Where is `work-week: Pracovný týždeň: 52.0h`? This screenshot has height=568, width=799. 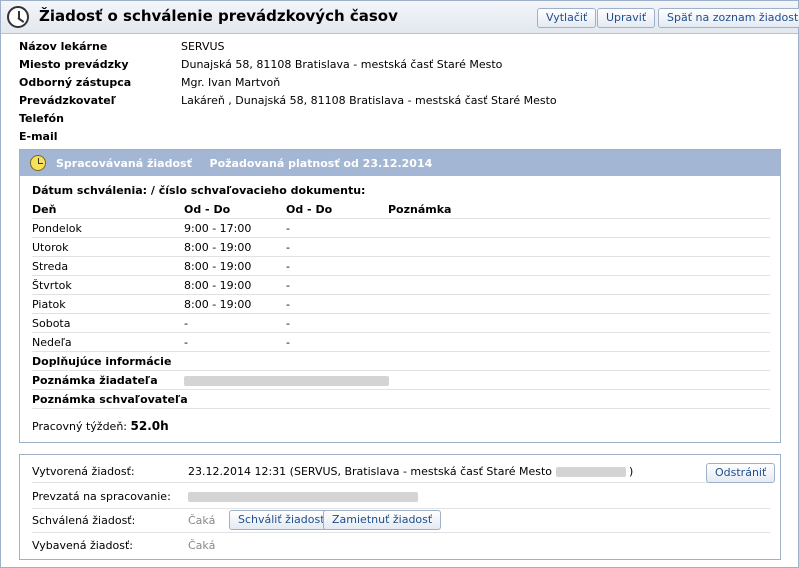 work-week: Pracovný týždeň: 52.0h is located at coordinates (100, 427).